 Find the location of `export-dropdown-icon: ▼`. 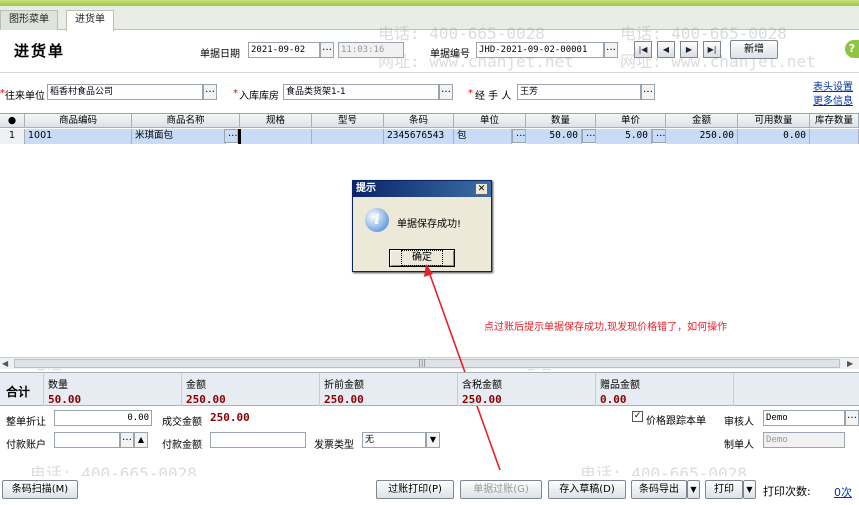

export-dropdown-icon: ▼ is located at coordinates (693, 489).